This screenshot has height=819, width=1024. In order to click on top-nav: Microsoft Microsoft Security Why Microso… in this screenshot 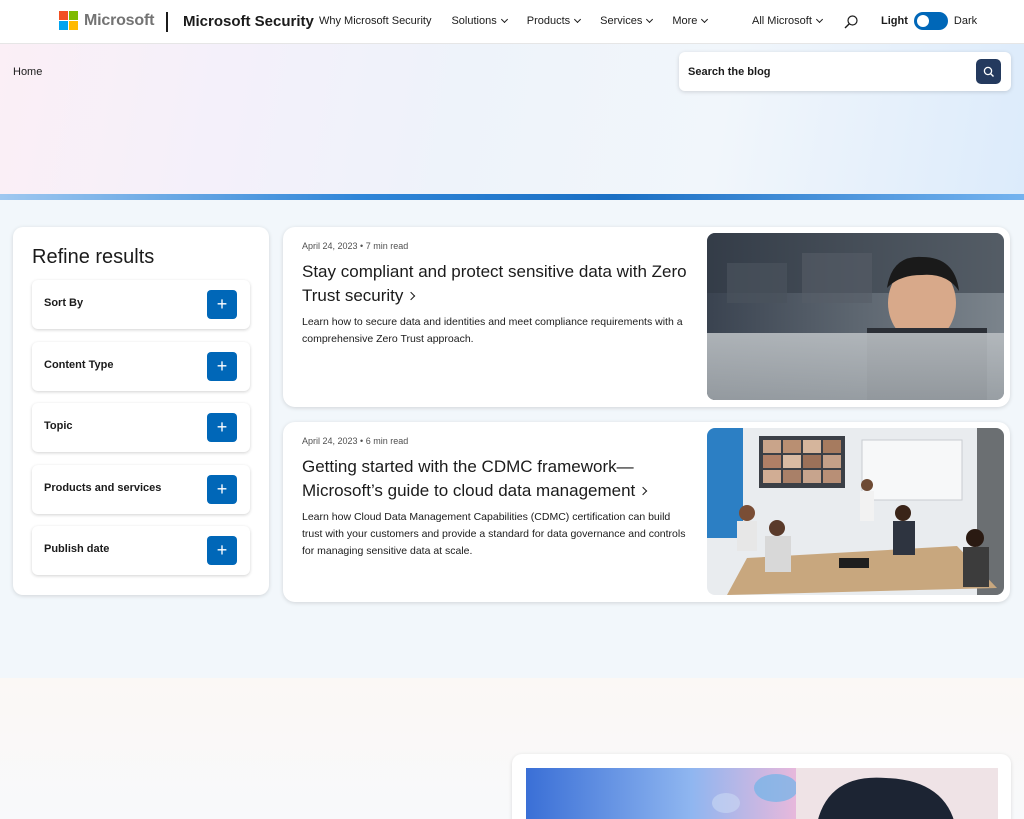, I will do `click(512, 22)`.